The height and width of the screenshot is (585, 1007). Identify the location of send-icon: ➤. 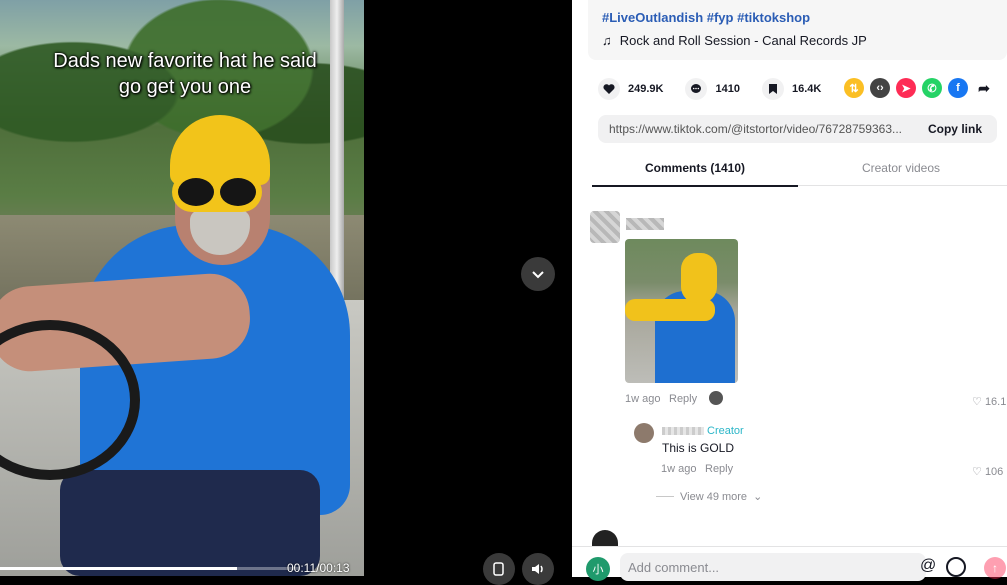
(906, 88).